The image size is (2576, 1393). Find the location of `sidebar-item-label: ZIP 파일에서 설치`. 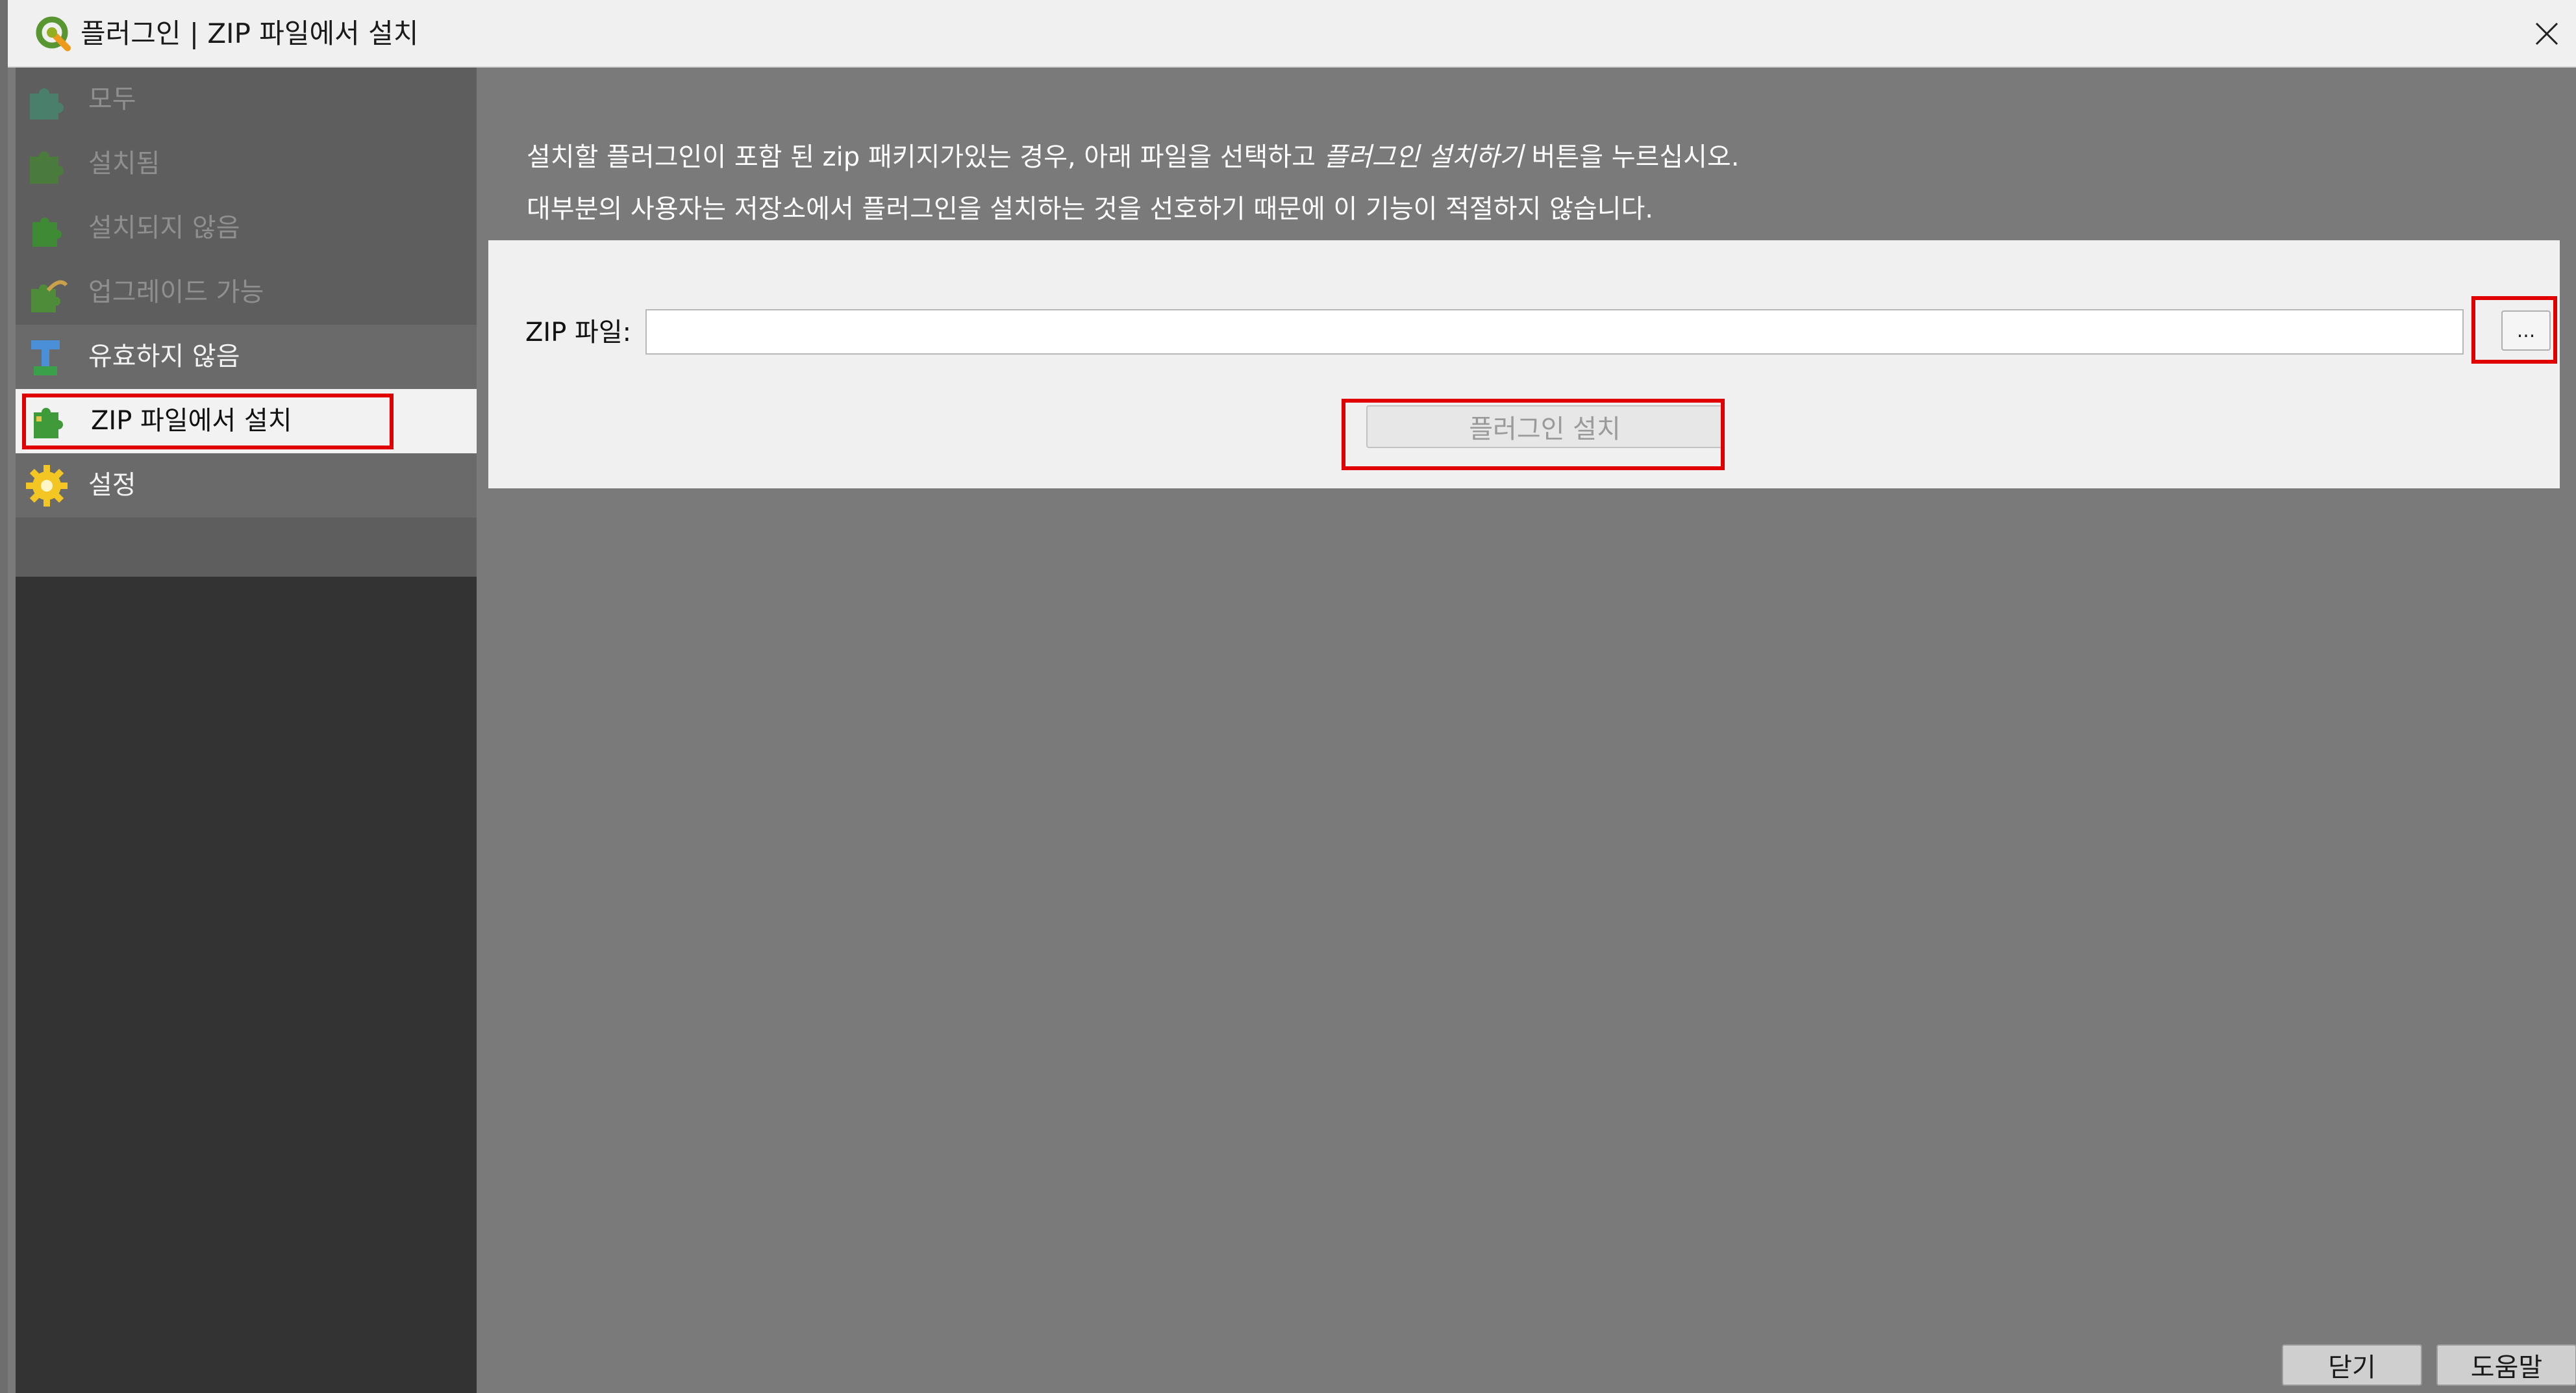

sidebar-item-label: ZIP 파일에서 설치 is located at coordinates (191, 421).